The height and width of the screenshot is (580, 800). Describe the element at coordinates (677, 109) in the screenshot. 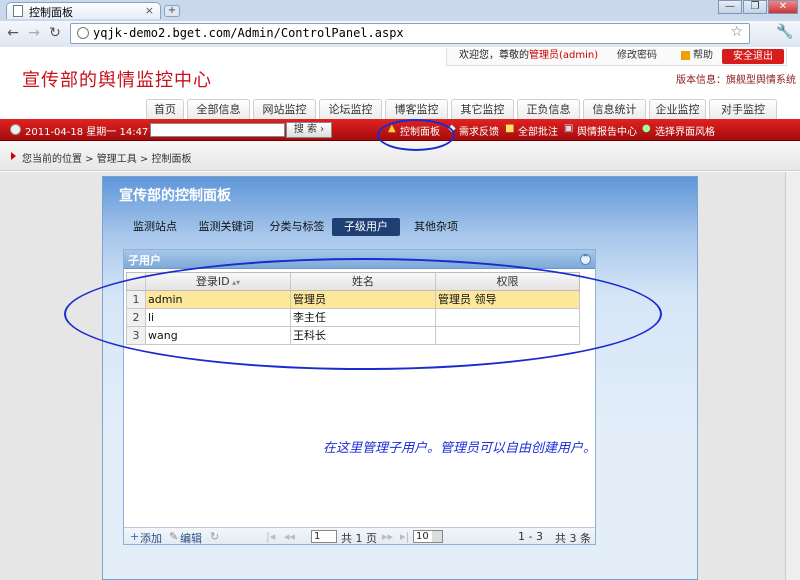

I see `tab-enterprise-monitor: 企业监控` at that location.